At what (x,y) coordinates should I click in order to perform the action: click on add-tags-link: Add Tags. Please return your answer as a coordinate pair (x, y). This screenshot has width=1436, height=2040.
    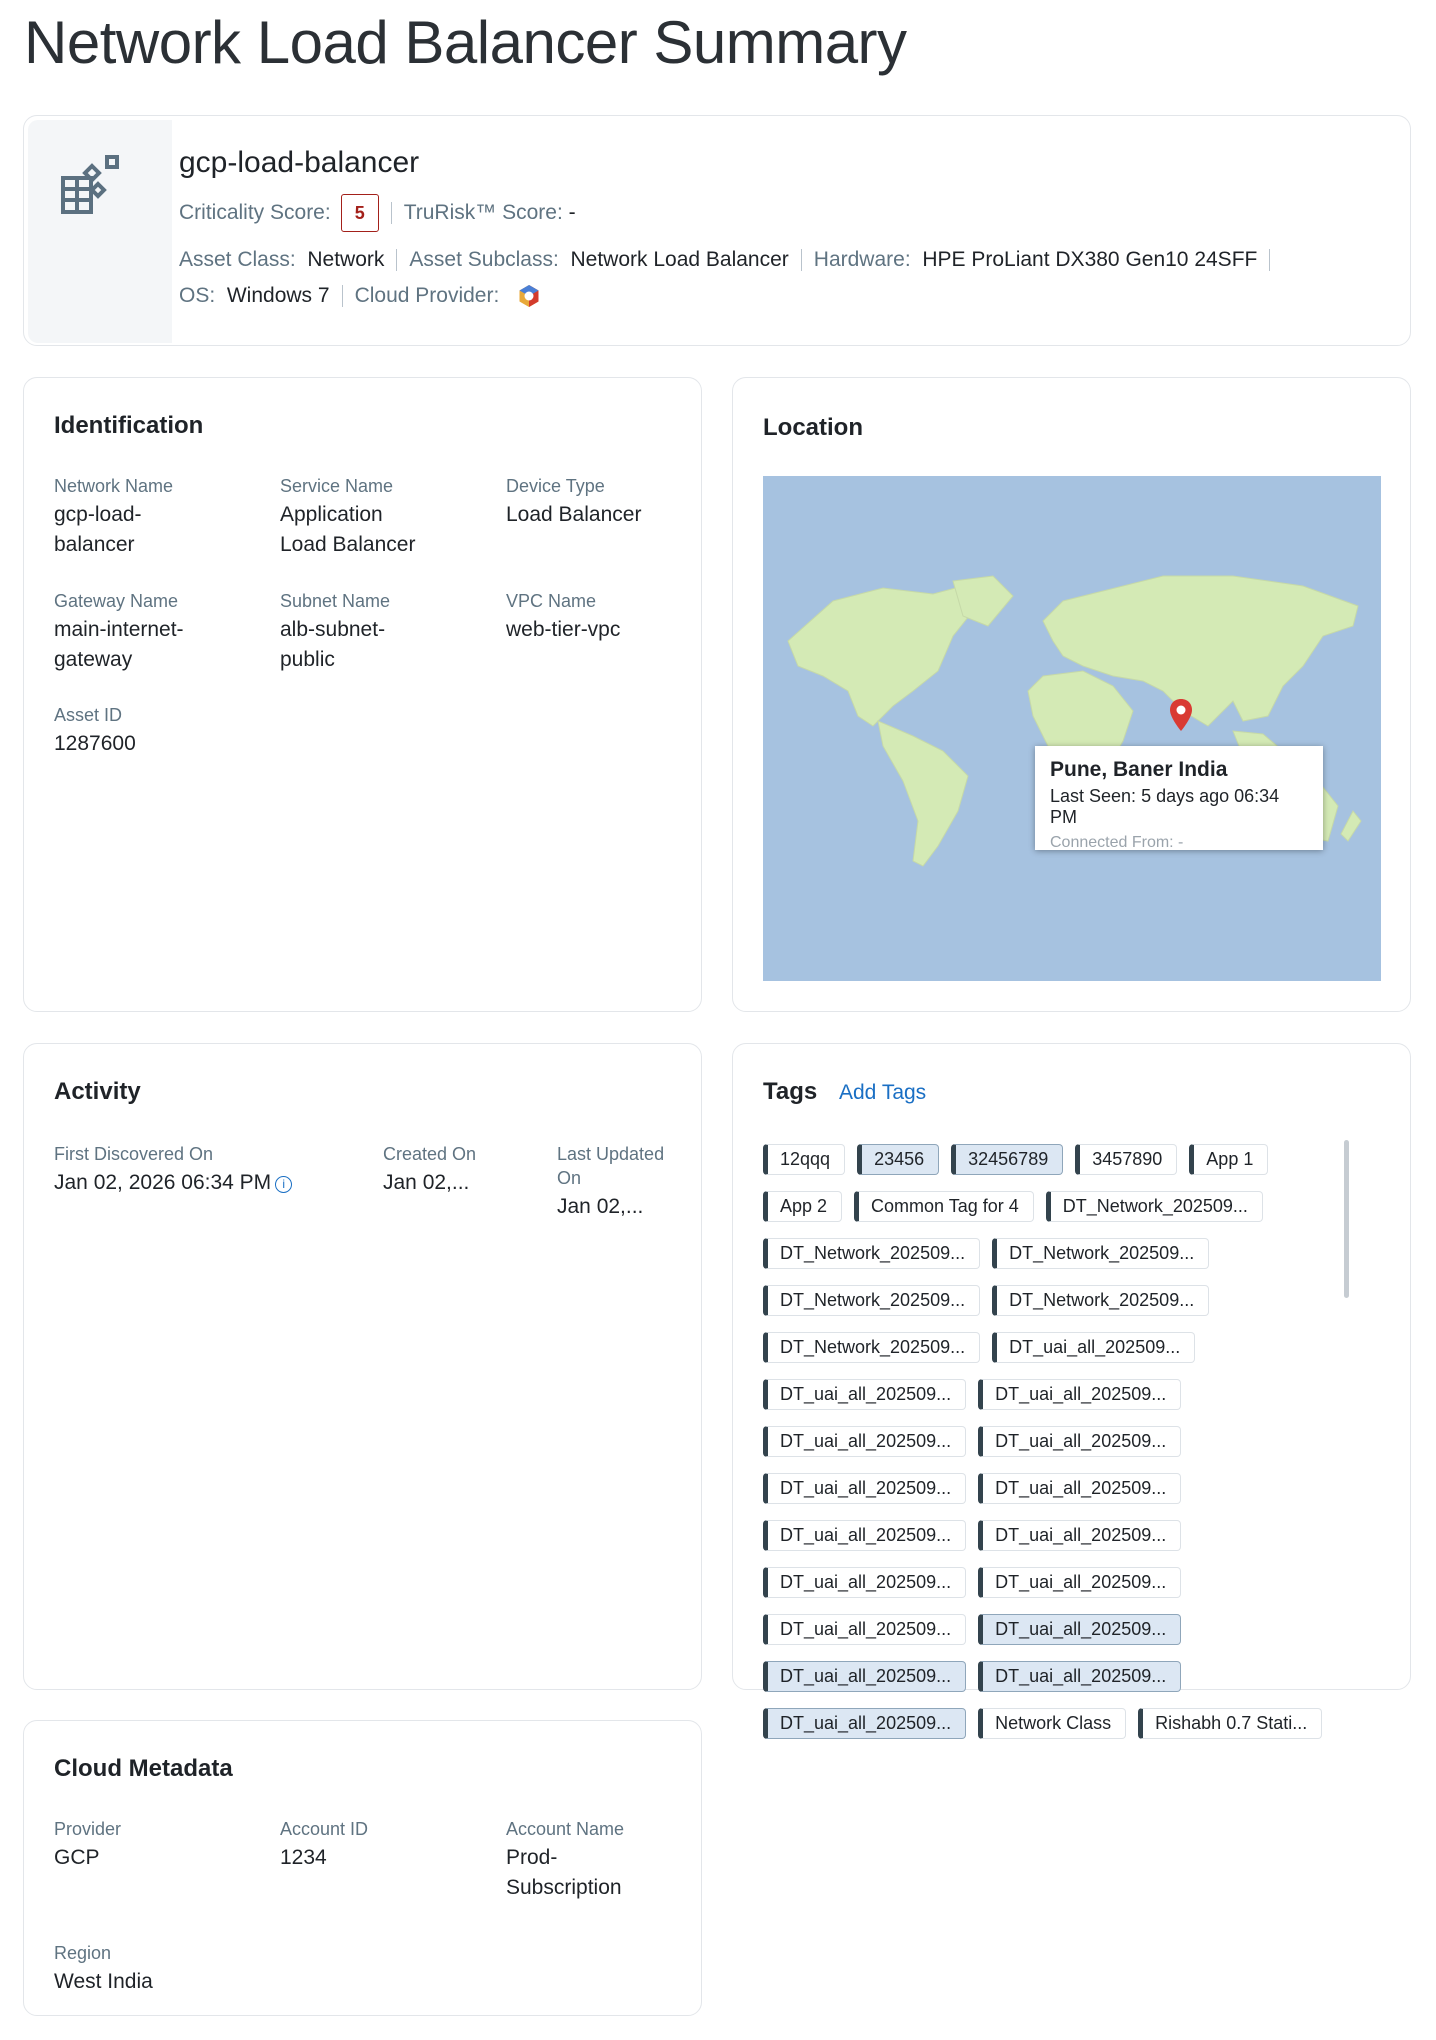
    Looking at the image, I should click on (882, 1093).